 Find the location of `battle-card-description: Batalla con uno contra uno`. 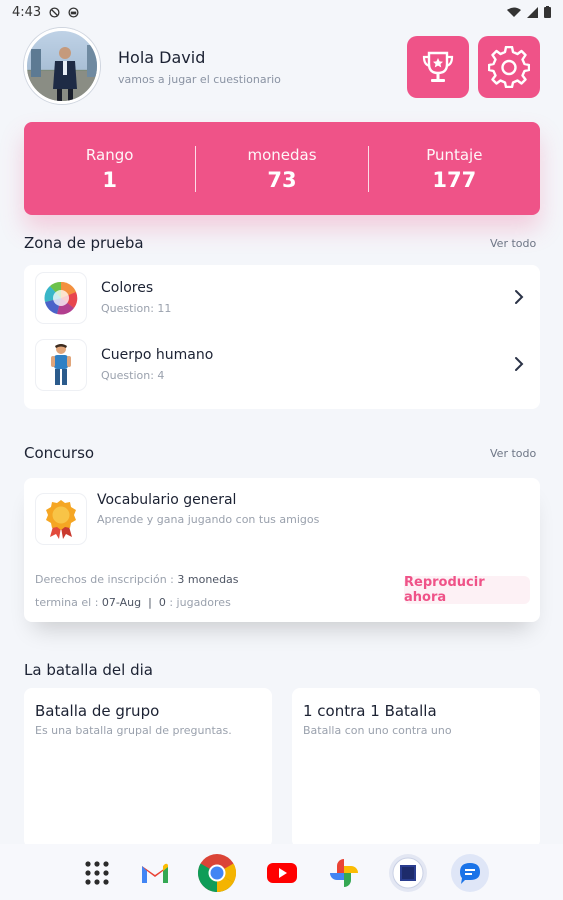

battle-card-description: Batalla con uno contra uno is located at coordinates (377, 730).